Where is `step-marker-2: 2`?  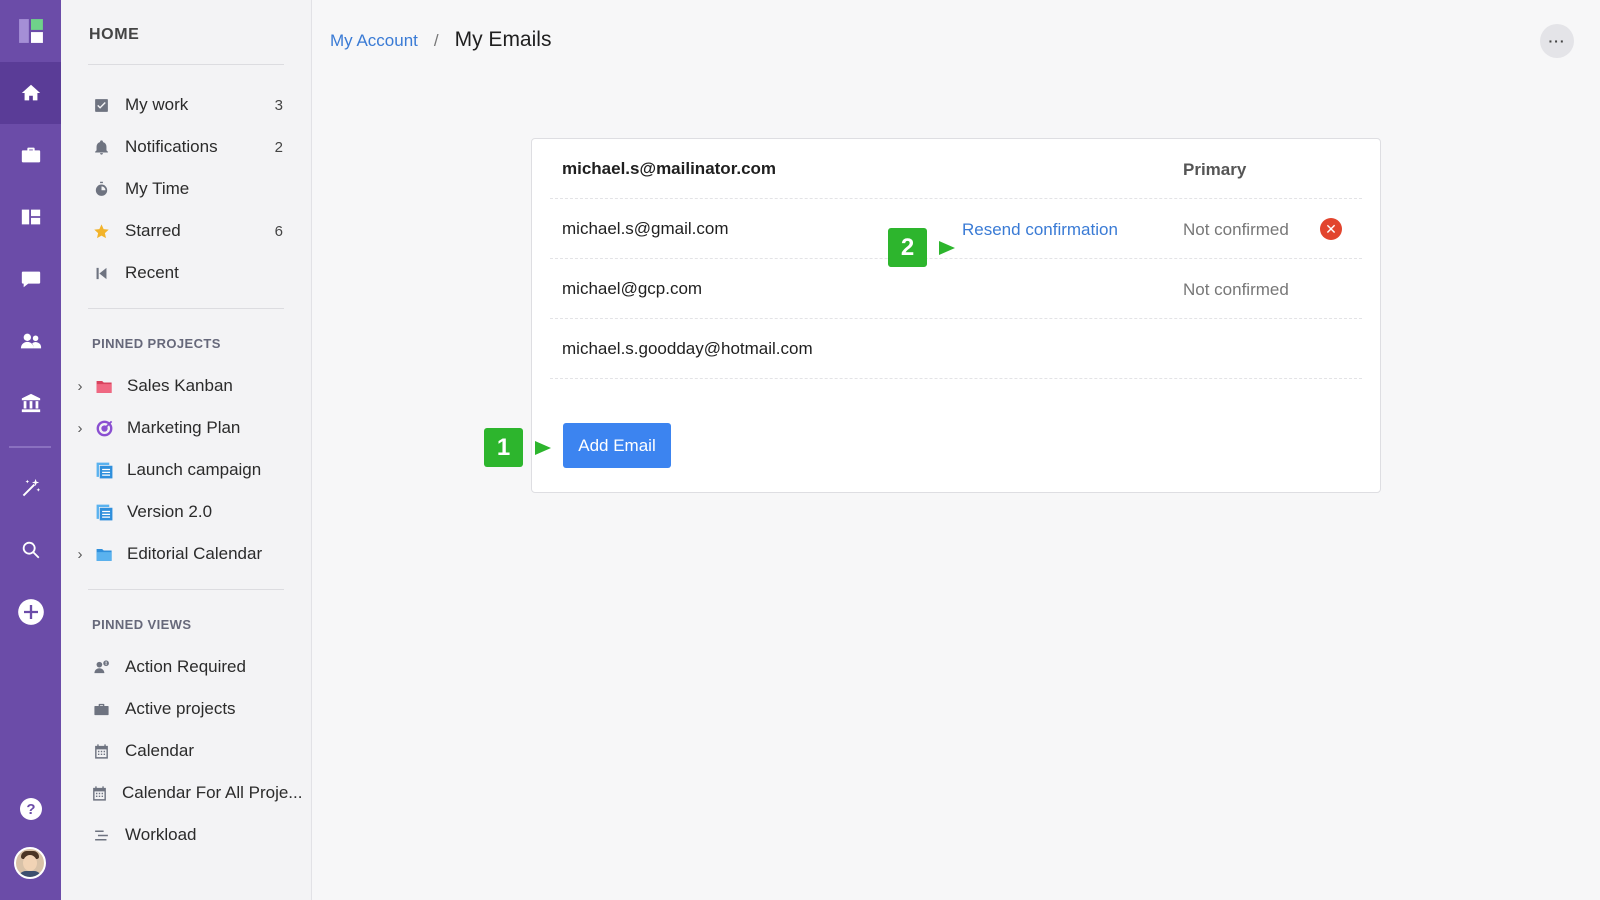 step-marker-2: 2 is located at coordinates (907, 247).